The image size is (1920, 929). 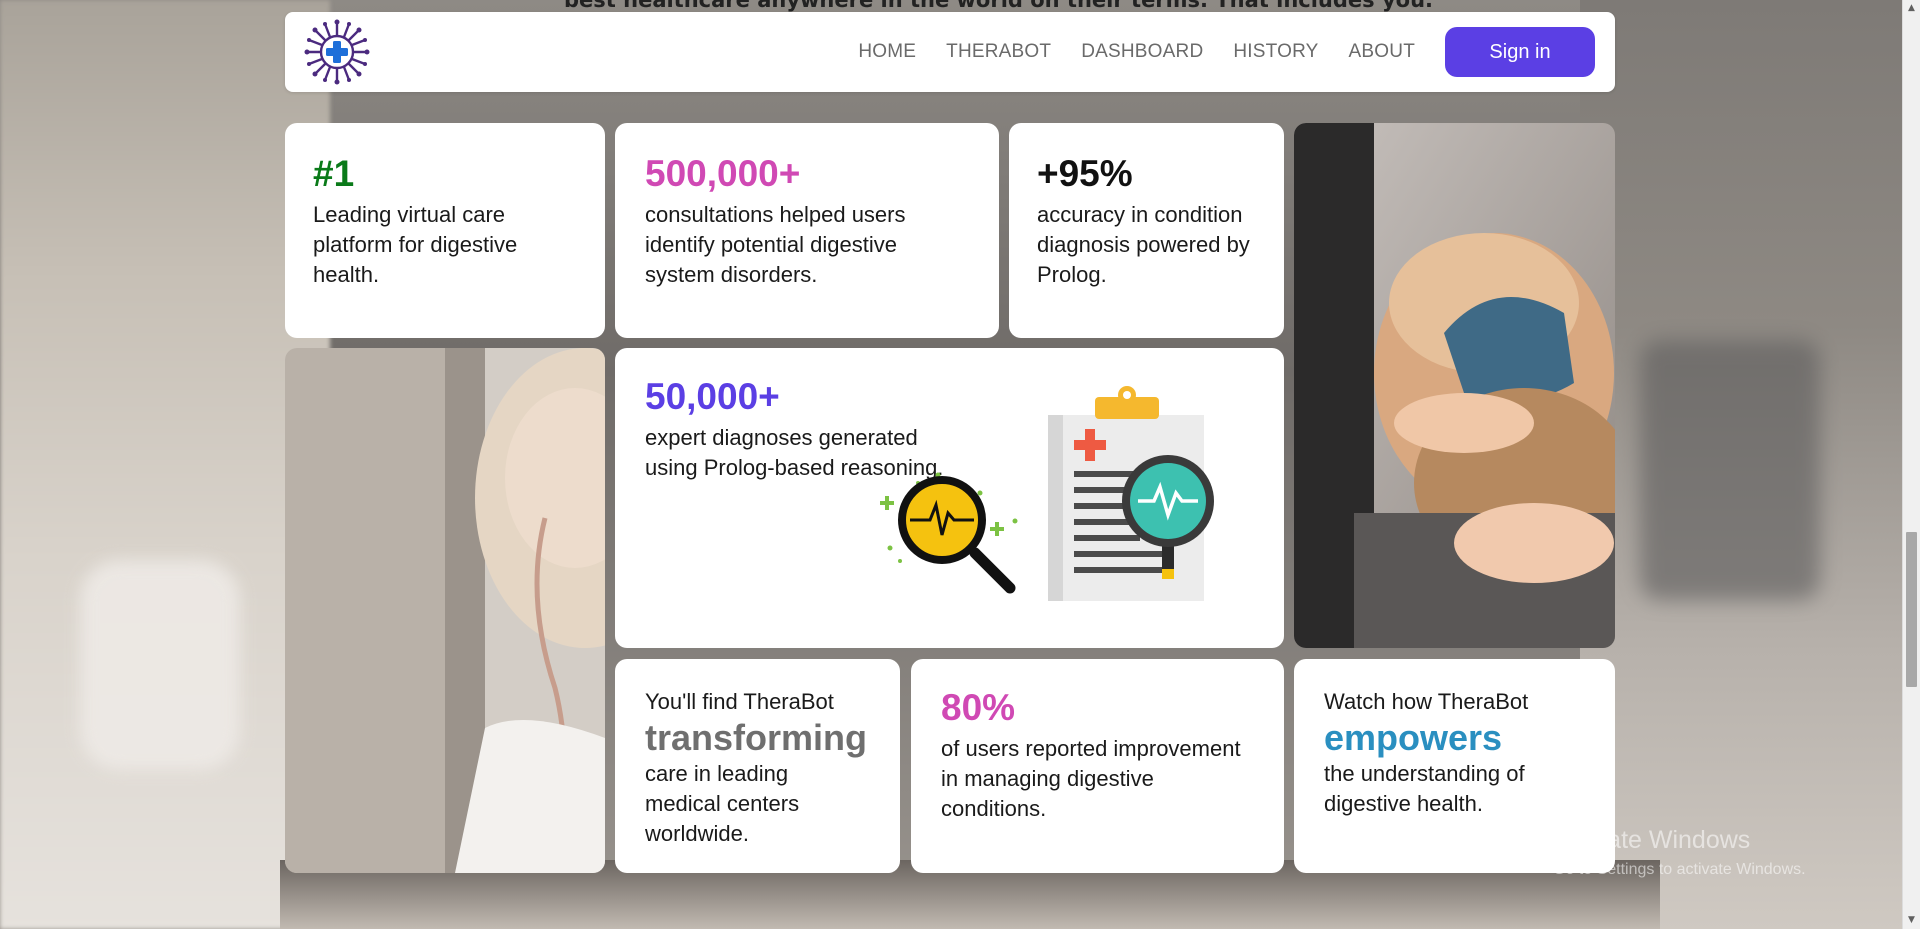 I want to click on stat-highlight: empowers, so click(x=1413, y=737).